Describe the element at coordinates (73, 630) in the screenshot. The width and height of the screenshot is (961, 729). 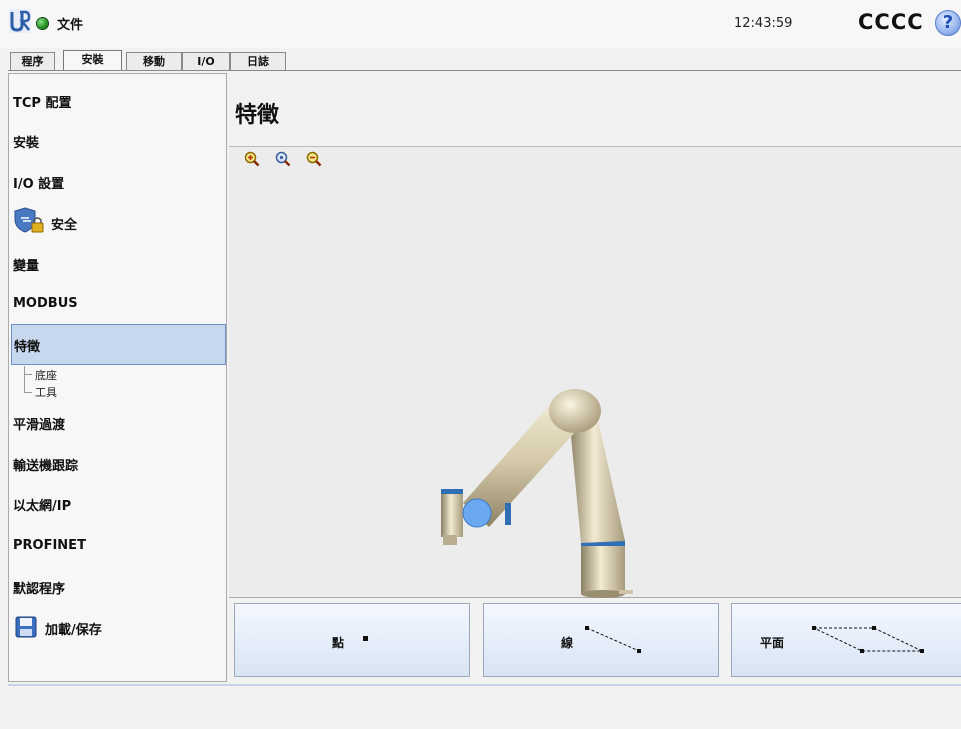
I see `sidebar-item-label: 加載/保存` at that location.